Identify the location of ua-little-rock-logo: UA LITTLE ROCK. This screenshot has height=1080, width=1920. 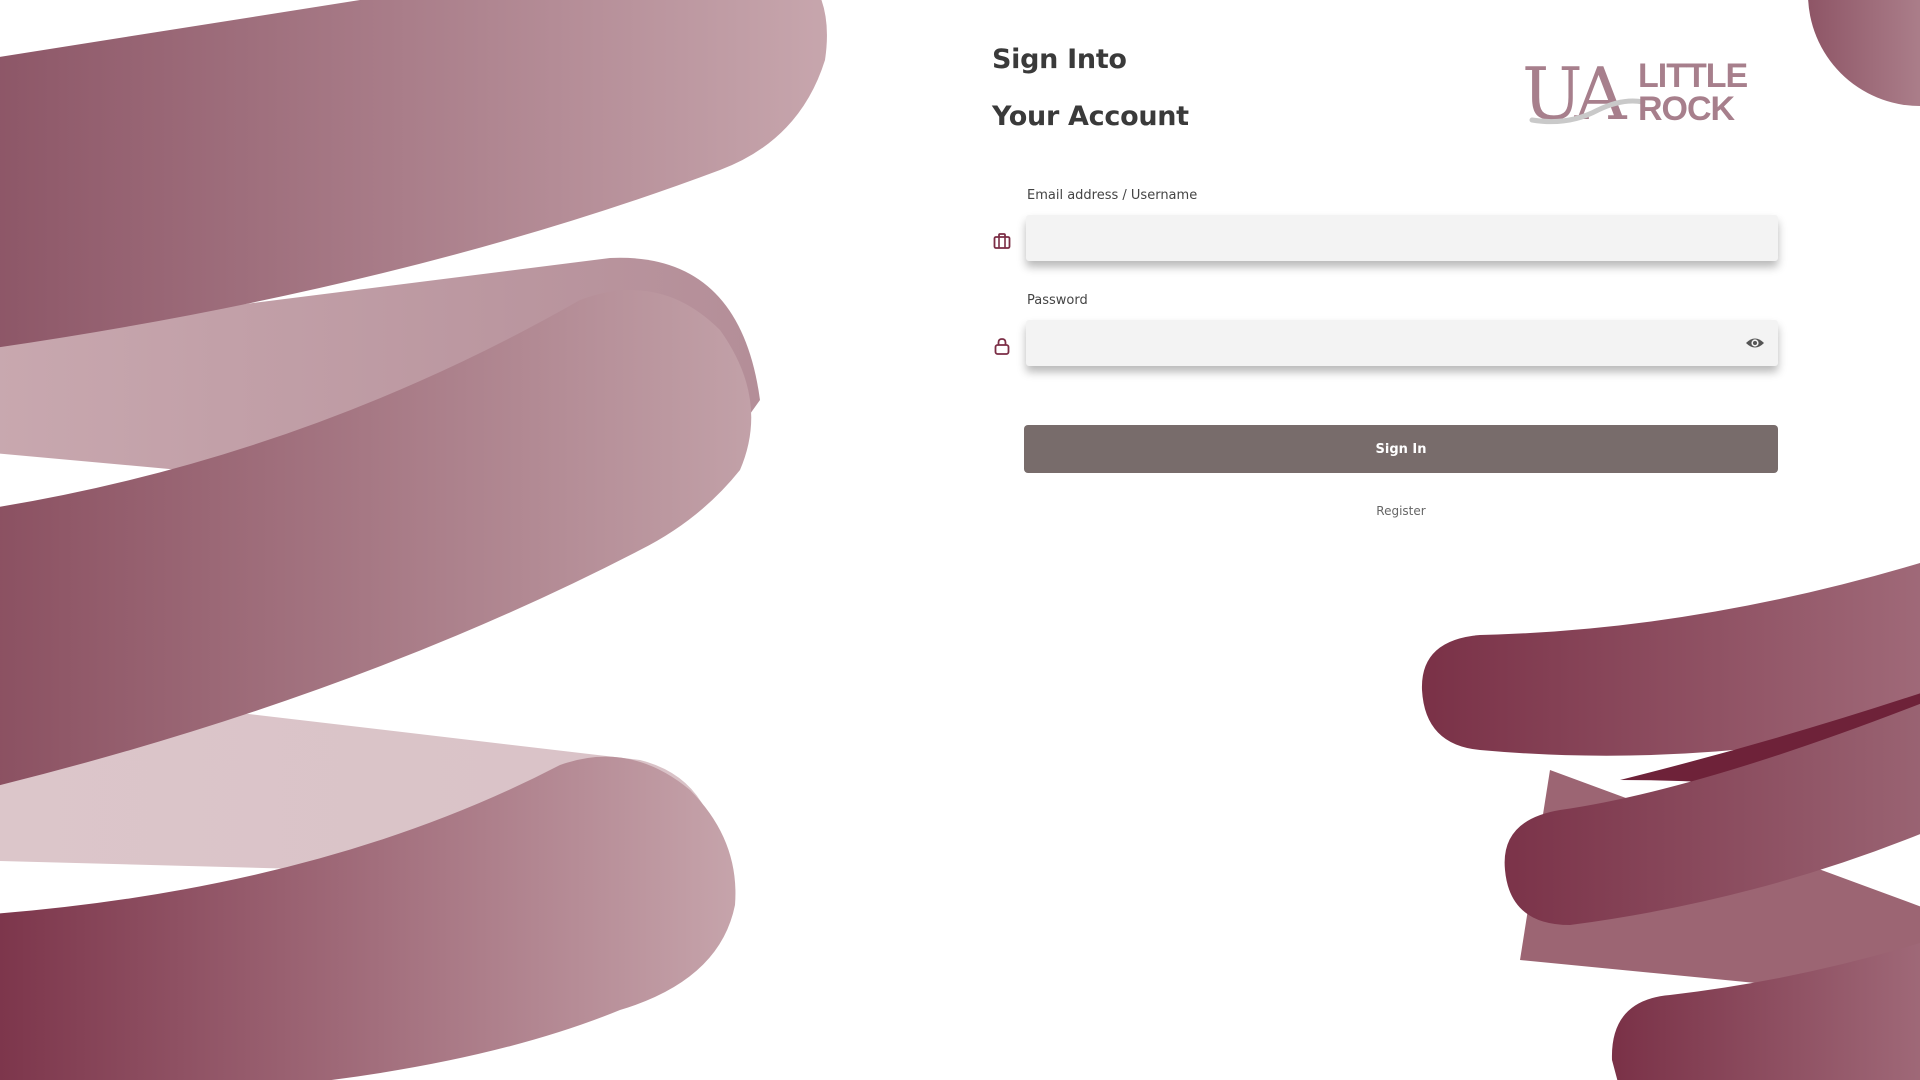
(1635, 94).